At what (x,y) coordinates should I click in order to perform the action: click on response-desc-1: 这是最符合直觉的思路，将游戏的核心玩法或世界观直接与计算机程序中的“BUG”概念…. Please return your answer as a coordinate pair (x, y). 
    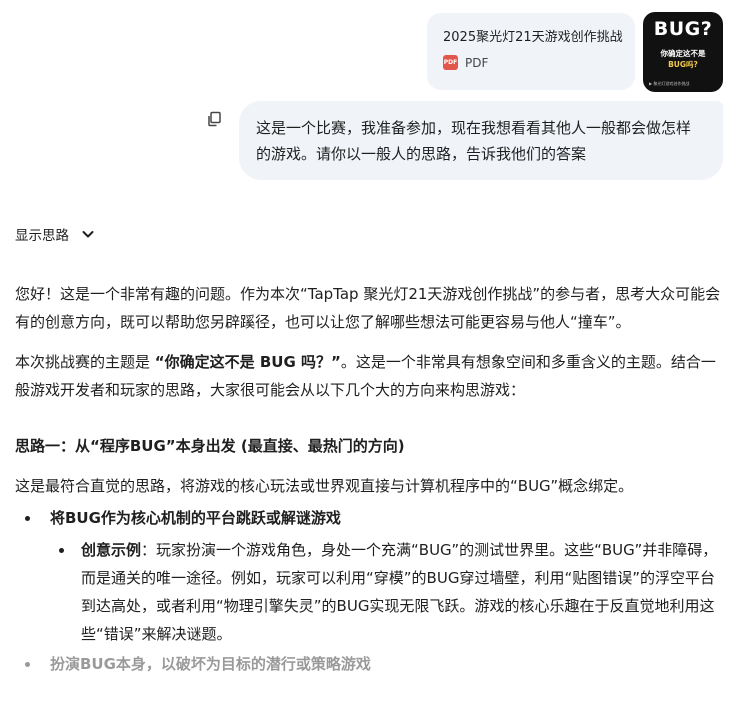
    Looking at the image, I should click on (324, 486).